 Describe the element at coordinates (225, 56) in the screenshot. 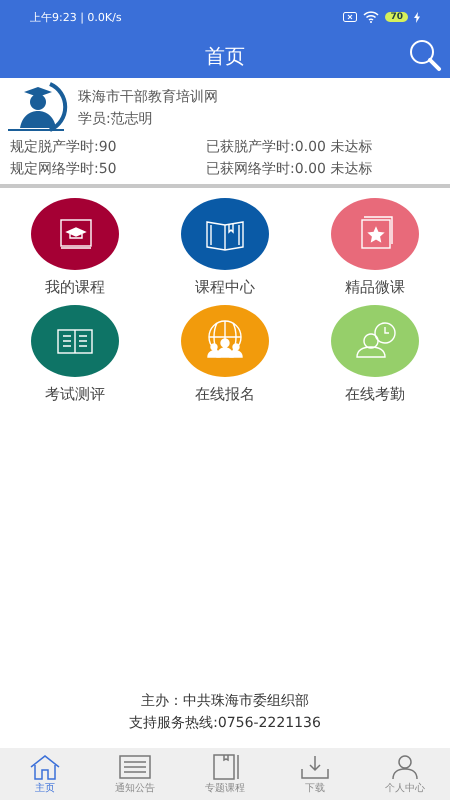

I see `page-title: 首页` at that location.